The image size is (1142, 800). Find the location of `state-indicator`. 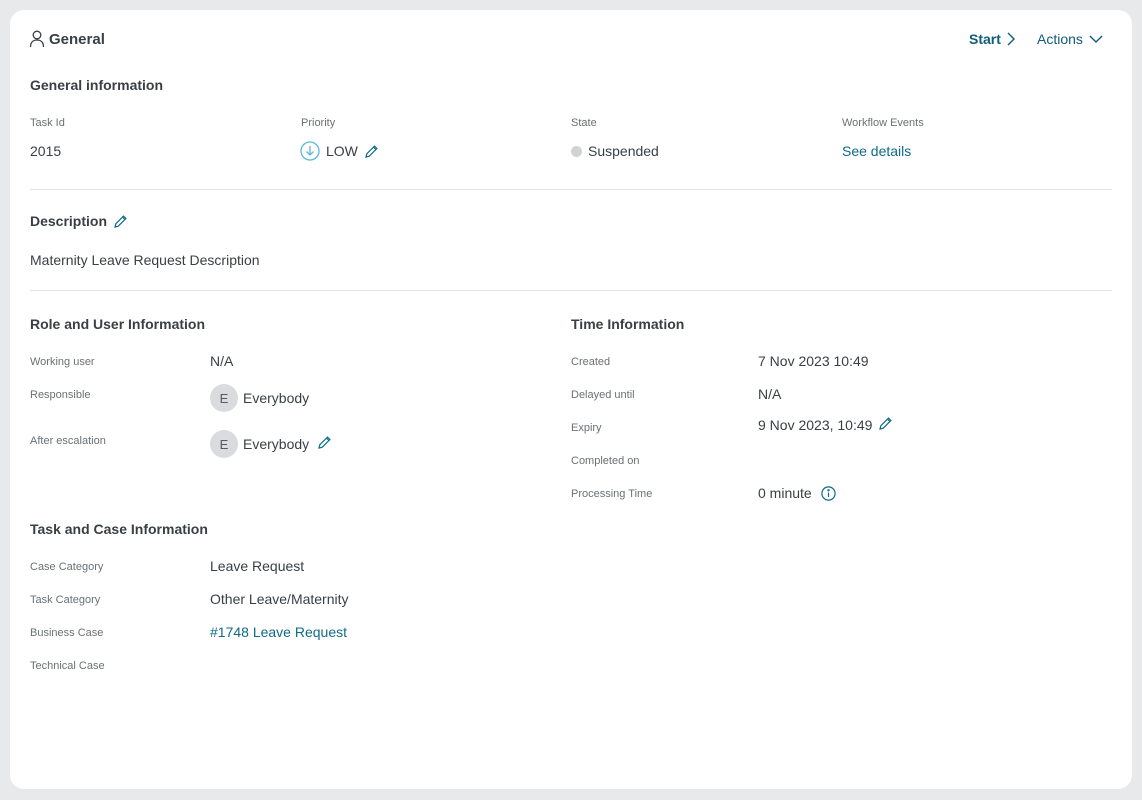

state-indicator is located at coordinates (576, 151).